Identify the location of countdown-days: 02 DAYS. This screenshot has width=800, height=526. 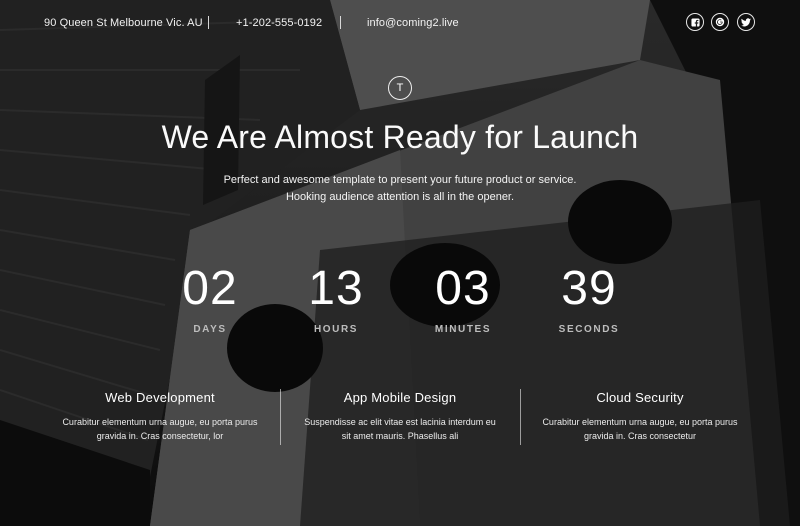
(210, 298).